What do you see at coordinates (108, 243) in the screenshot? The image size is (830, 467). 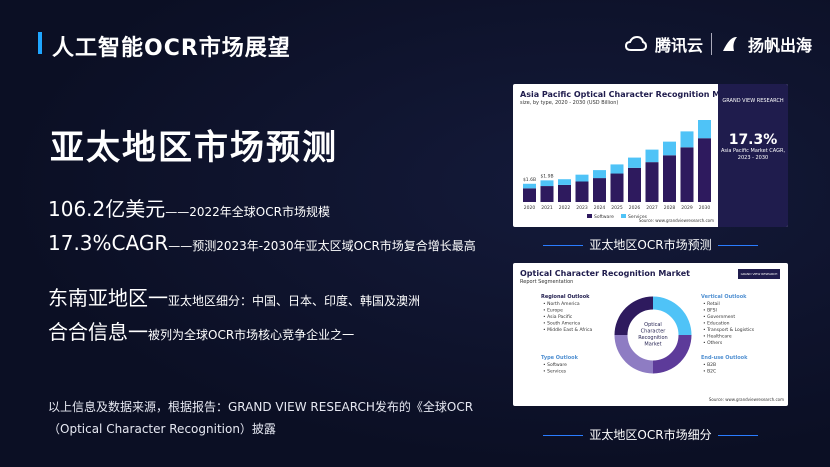 I see `stat-value: 17.3%CAGR` at bounding box center [108, 243].